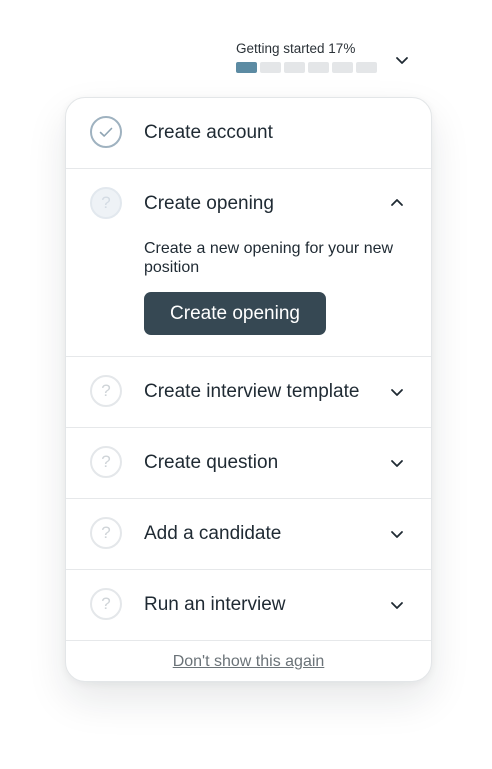  What do you see at coordinates (213, 533) in the screenshot?
I see `step-label: Add a candidate` at bounding box center [213, 533].